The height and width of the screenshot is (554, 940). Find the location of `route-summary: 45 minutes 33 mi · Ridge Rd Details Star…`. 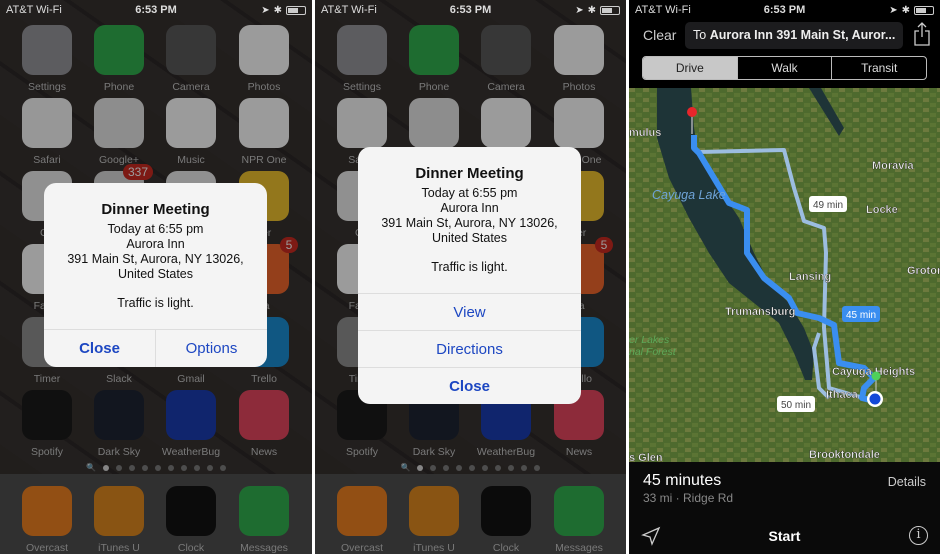

route-summary: 45 minutes 33 mi · Ridge Rd Details Star… is located at coordinates (784, 508).